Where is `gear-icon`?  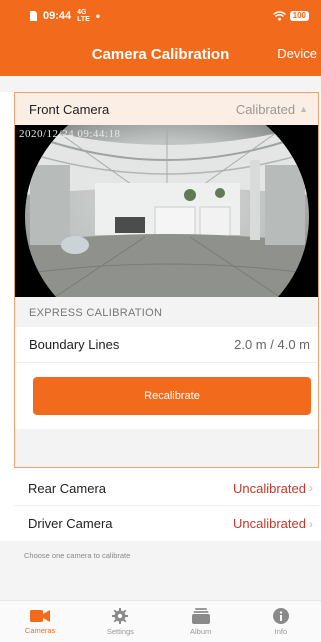
gear-icon is located at coordinates (120, 615).